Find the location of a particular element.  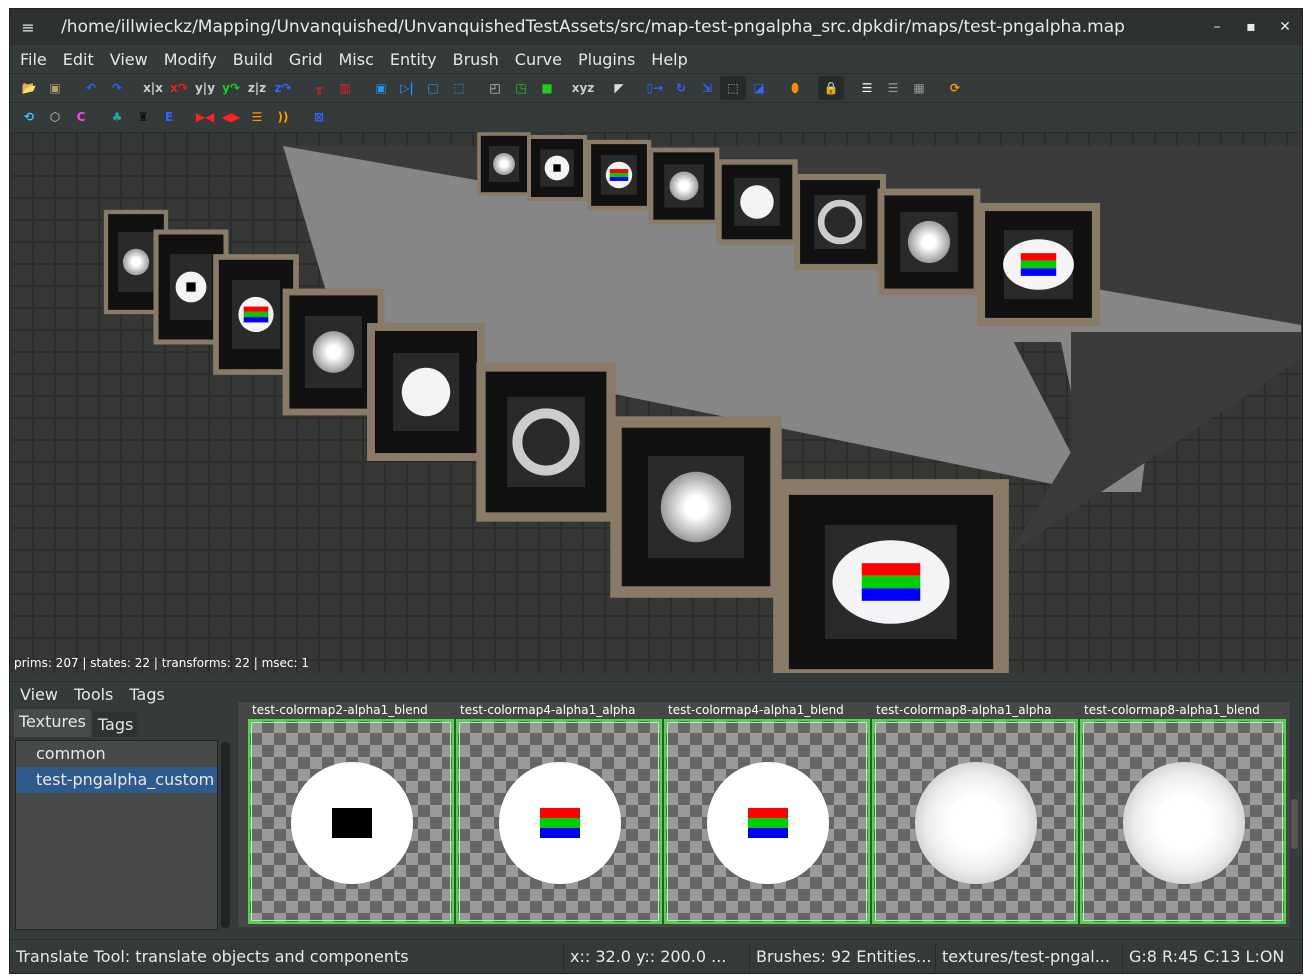

texture-tile: test-colormap2-alpha1_blend is located at coordinates (352, 813).